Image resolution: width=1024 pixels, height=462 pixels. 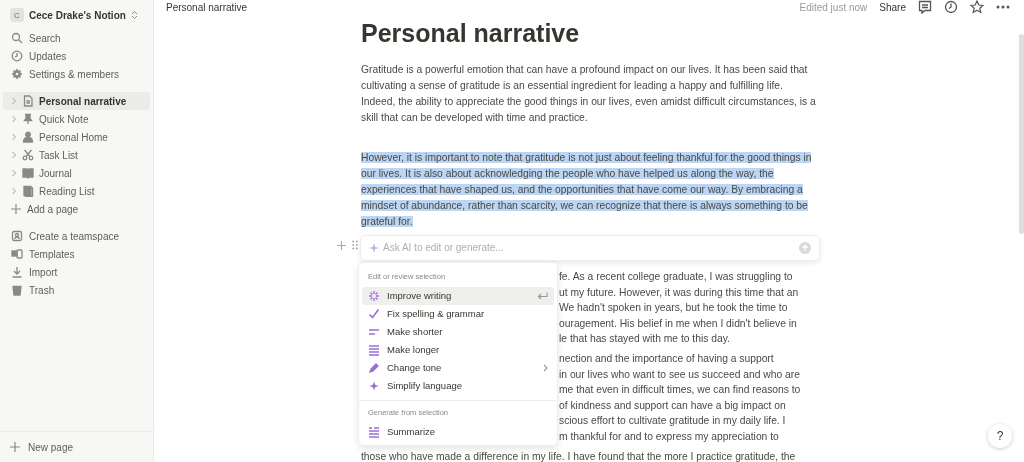 What do you see at coordinates (589, 94) in the screenshot?
I see `paragraph: Gratitude is a powerful emotion that can have a profound impact on our lives. It has been said that cultivating a sense of gratitude is an essential ingredient for leading a happy and fulfilling life. Indeed, the ability to appreciate the good things in our lives, even amidst difficult circumstances, is a skill that can be developed with time and practice.` at bounding box center [589, 94].